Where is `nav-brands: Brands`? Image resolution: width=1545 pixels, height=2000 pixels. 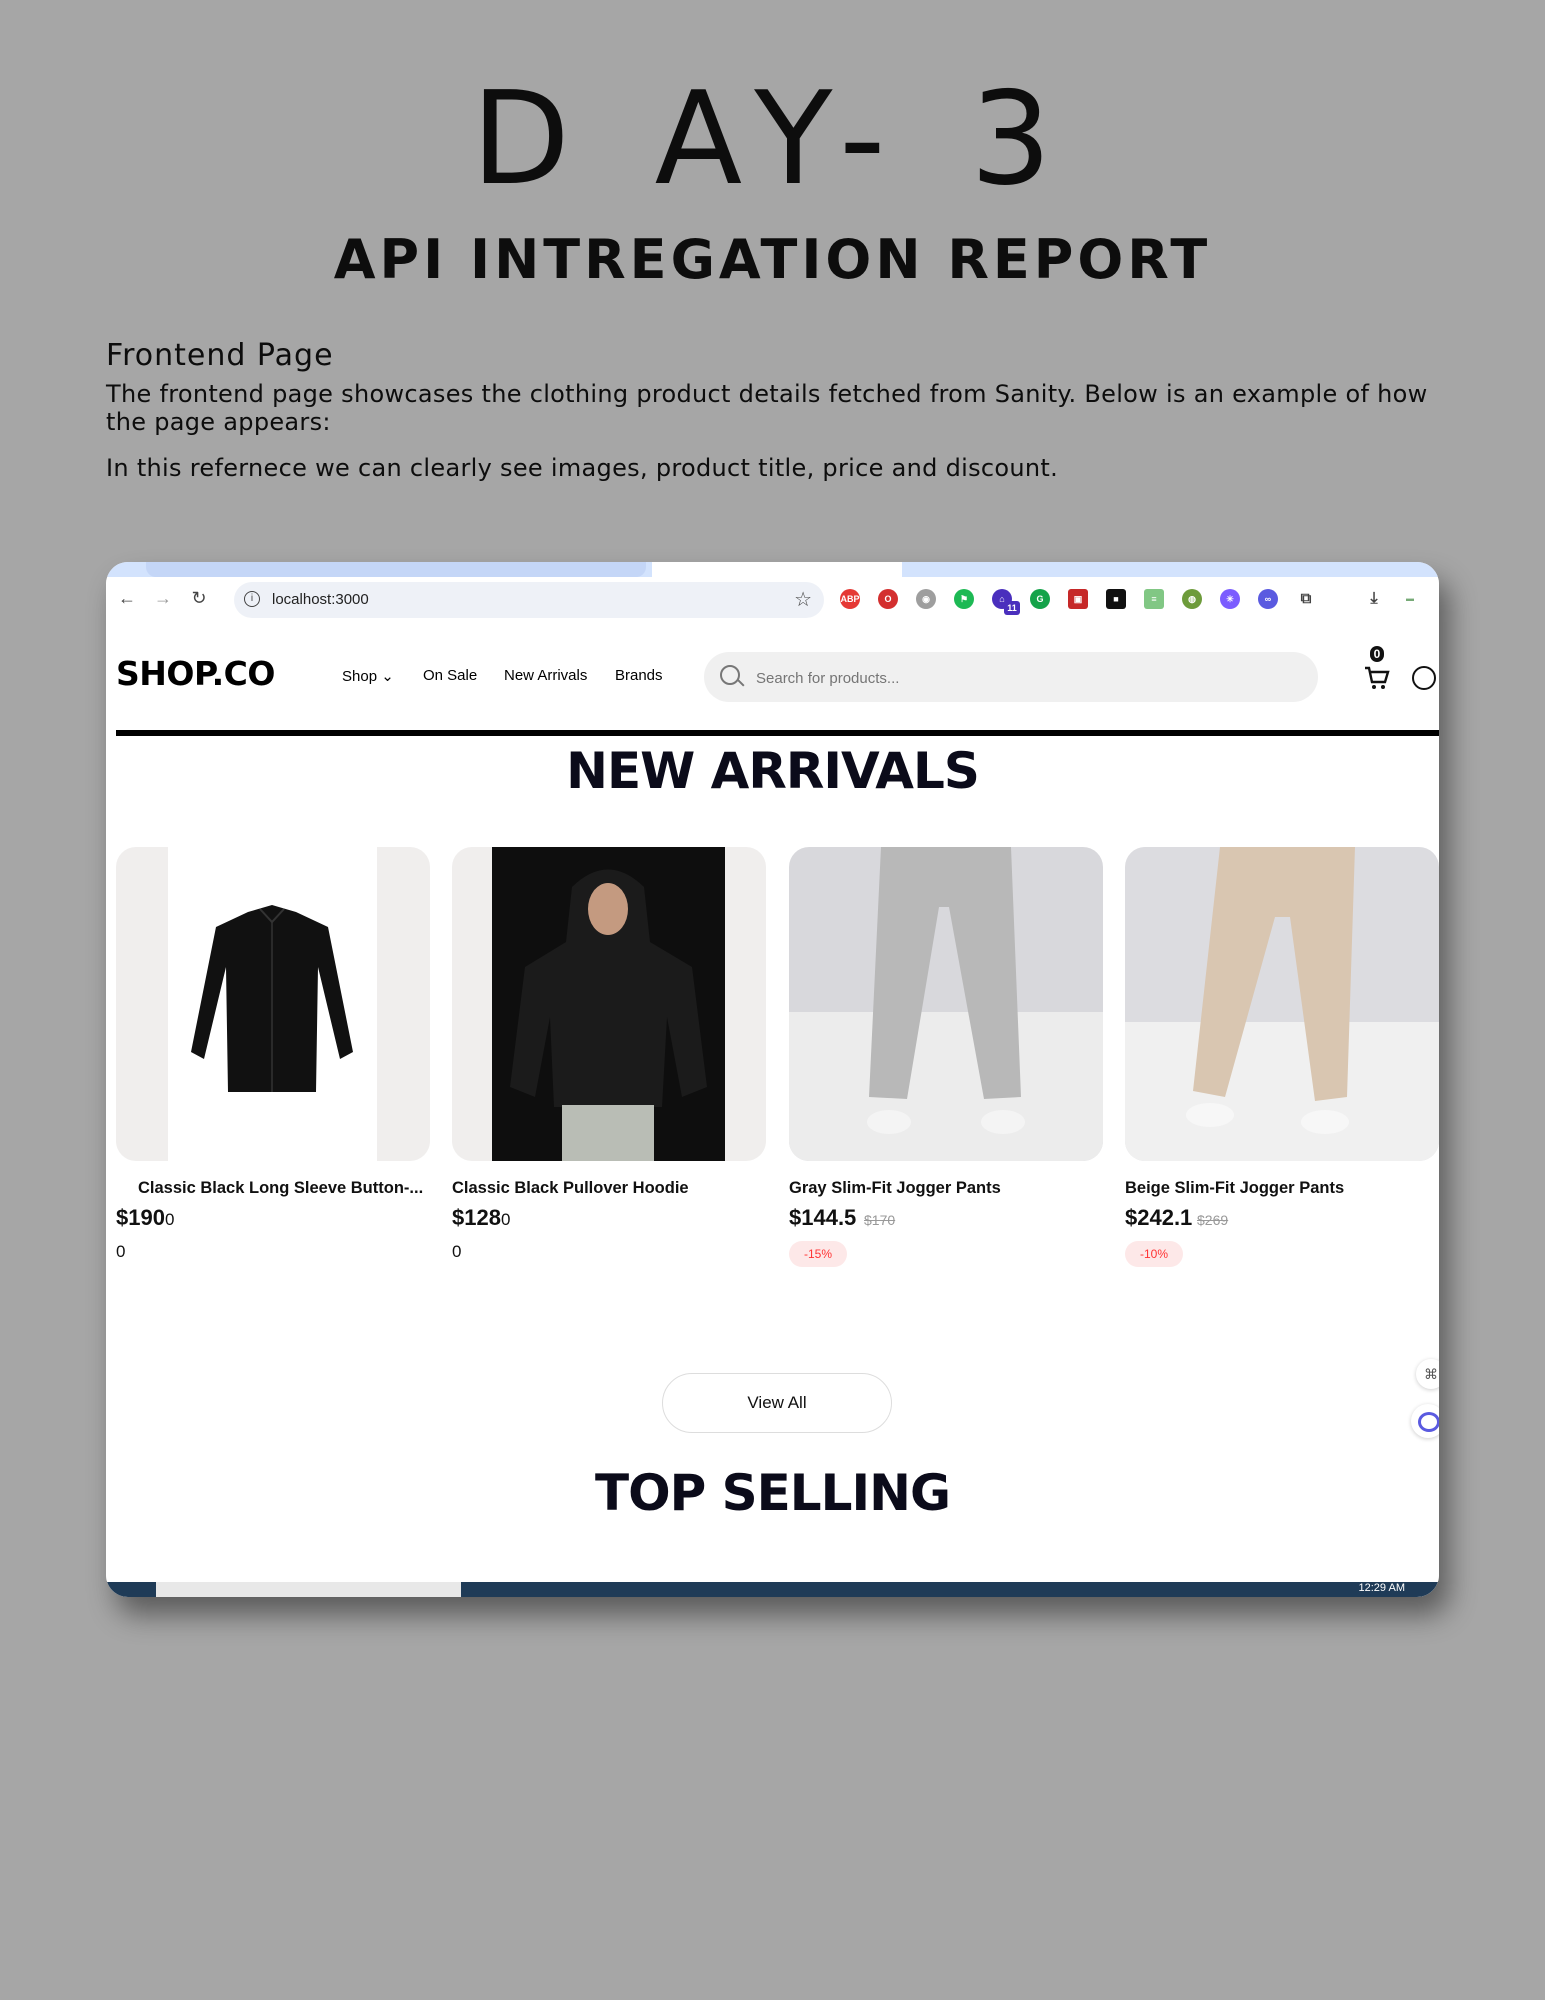
nav-brands: Brands is located at coordinates (639, 675).